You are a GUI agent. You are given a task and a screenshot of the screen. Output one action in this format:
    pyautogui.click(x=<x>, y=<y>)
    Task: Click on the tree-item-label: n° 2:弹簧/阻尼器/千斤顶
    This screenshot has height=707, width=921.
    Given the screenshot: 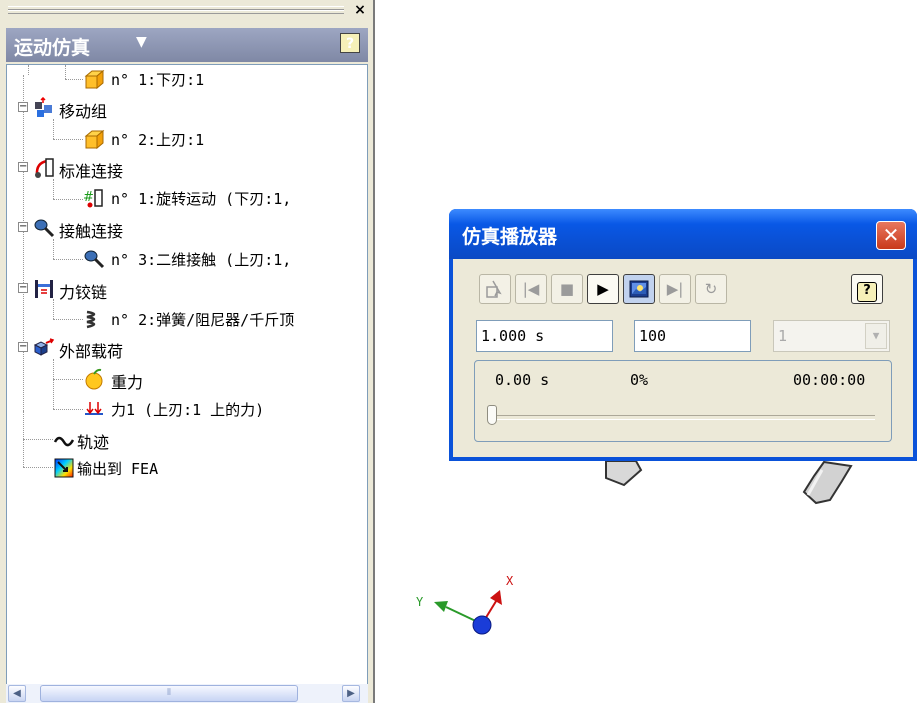 What is the action you would take?
    pyautogui.click(x=203, y=320)
    